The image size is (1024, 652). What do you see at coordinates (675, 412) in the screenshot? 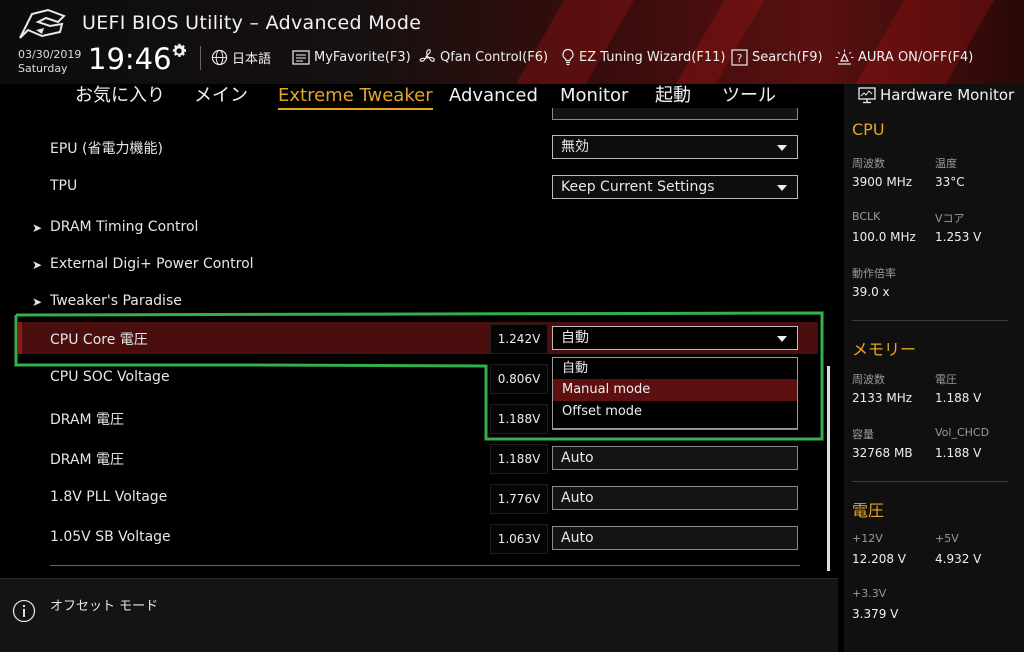
I see `dropdown-option-offset-mode: Offset mode` at bounding box center [675, 412].